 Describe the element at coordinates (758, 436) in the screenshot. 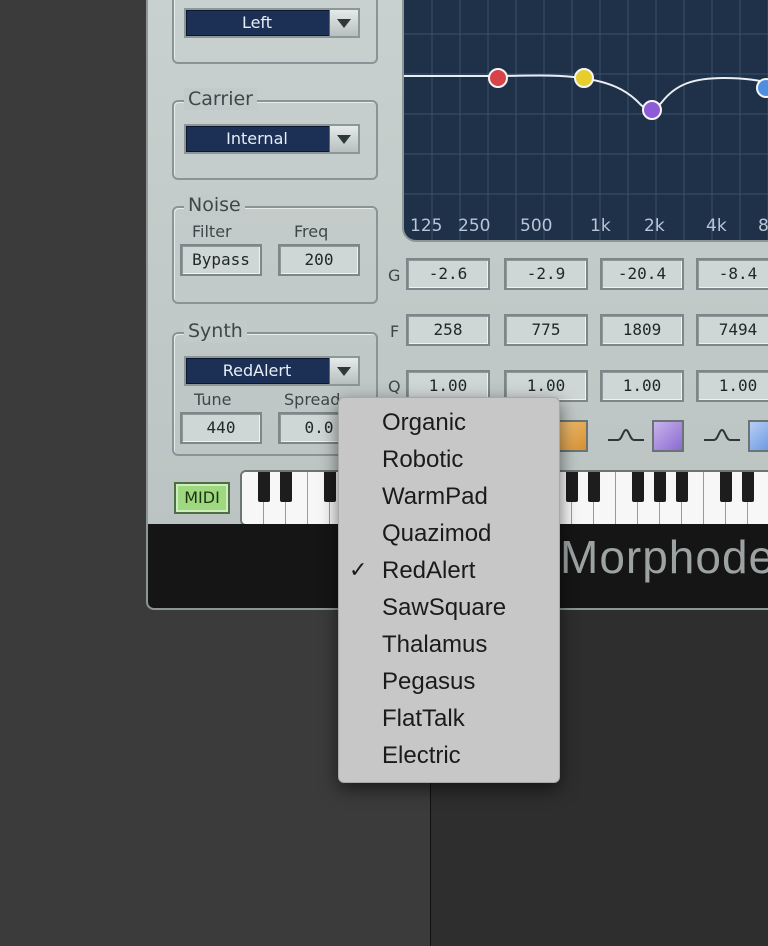

I see `eq-band-4-color-swatch` at that location.